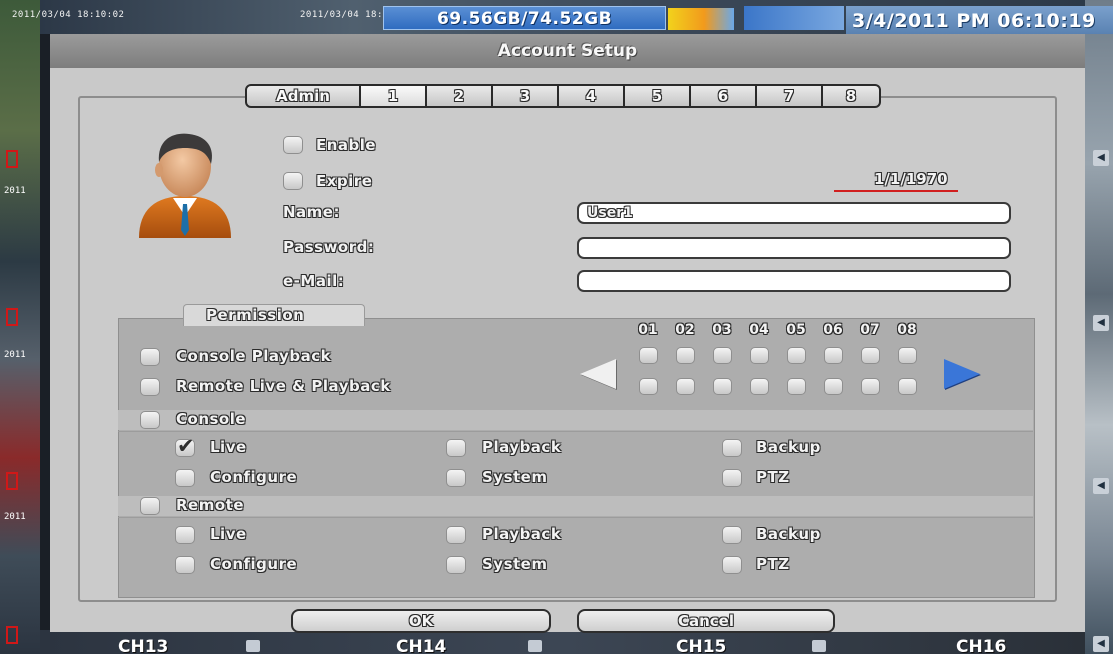  Describe the element at coordinates (732, 535) in the screenshot. I see `remote-backup-checkbox` at that location.